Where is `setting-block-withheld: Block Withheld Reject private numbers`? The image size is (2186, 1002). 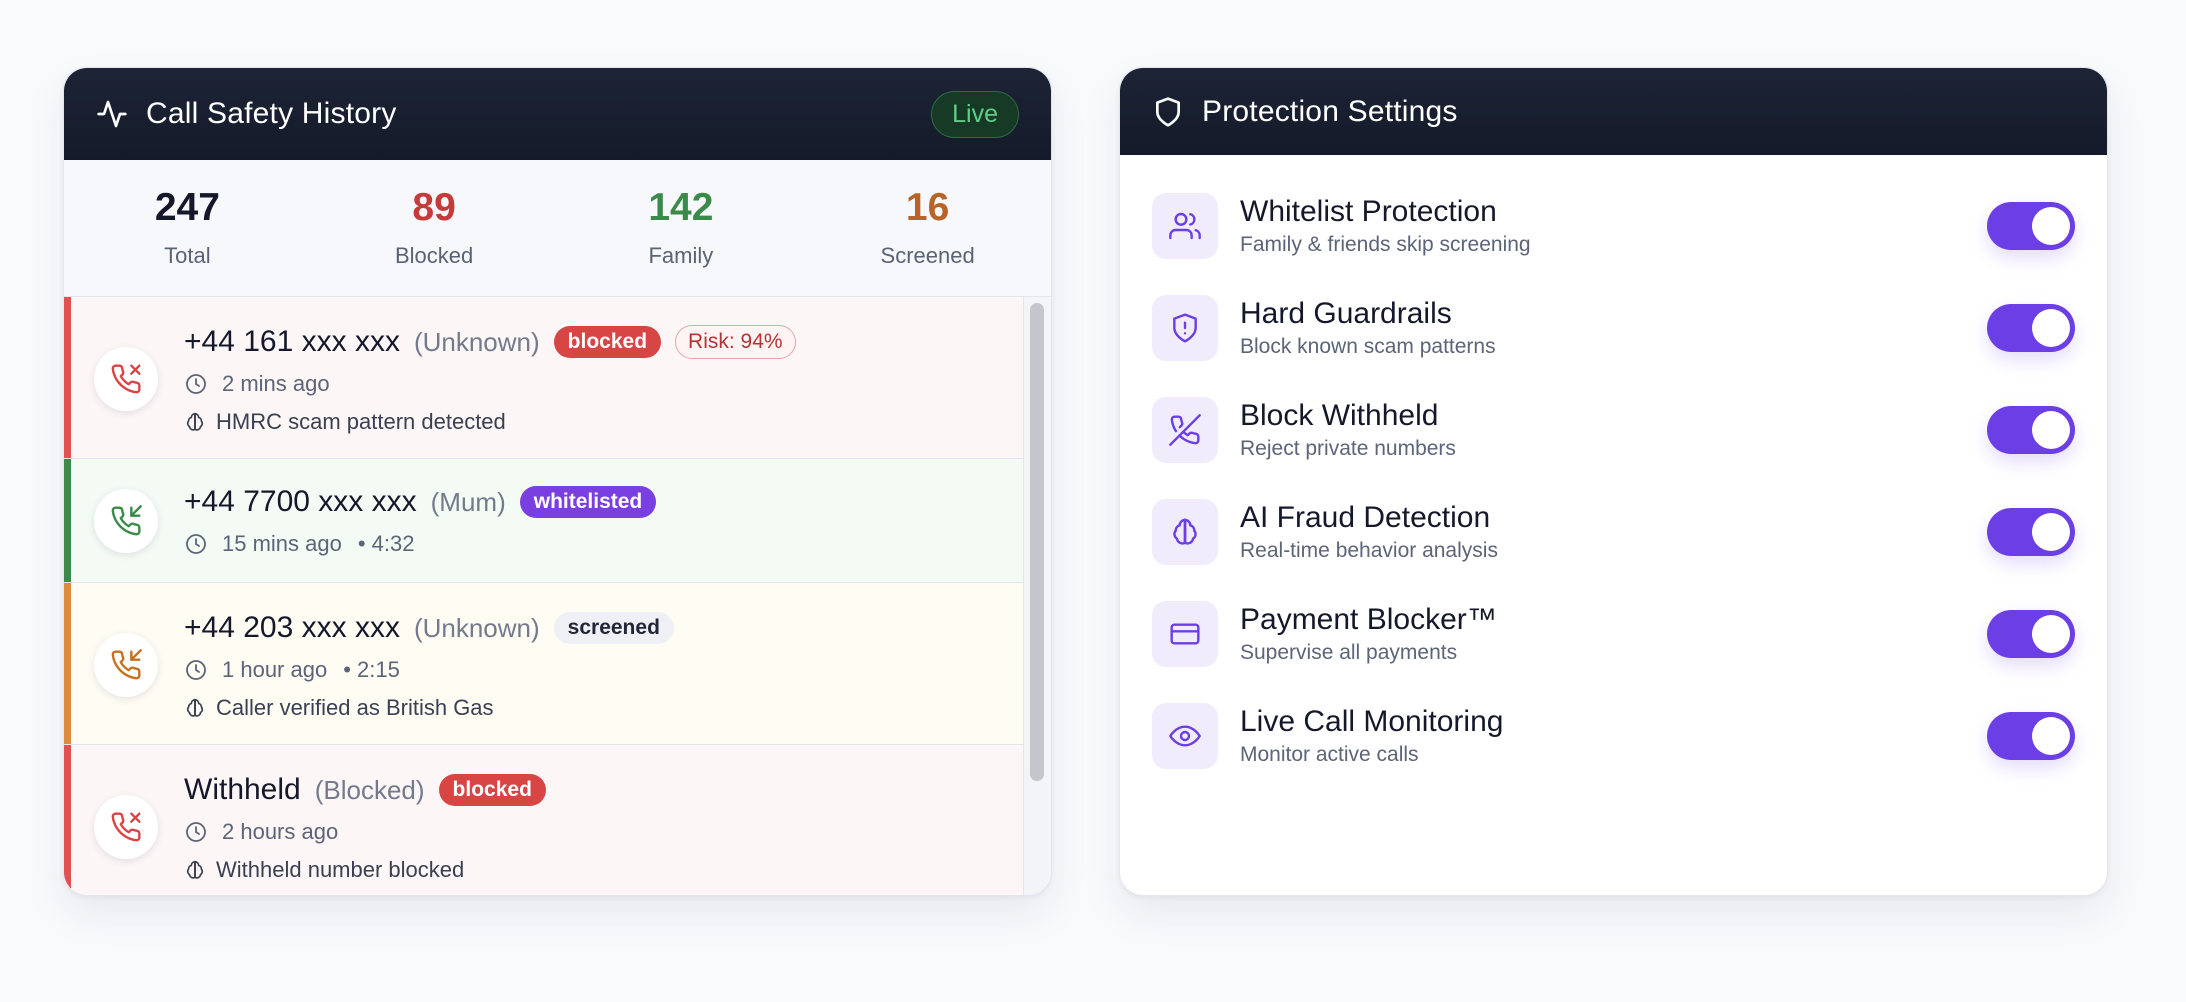 setting-block-withheld: Block Withheld Reject private numbers is located at coordinates (1613, 430).